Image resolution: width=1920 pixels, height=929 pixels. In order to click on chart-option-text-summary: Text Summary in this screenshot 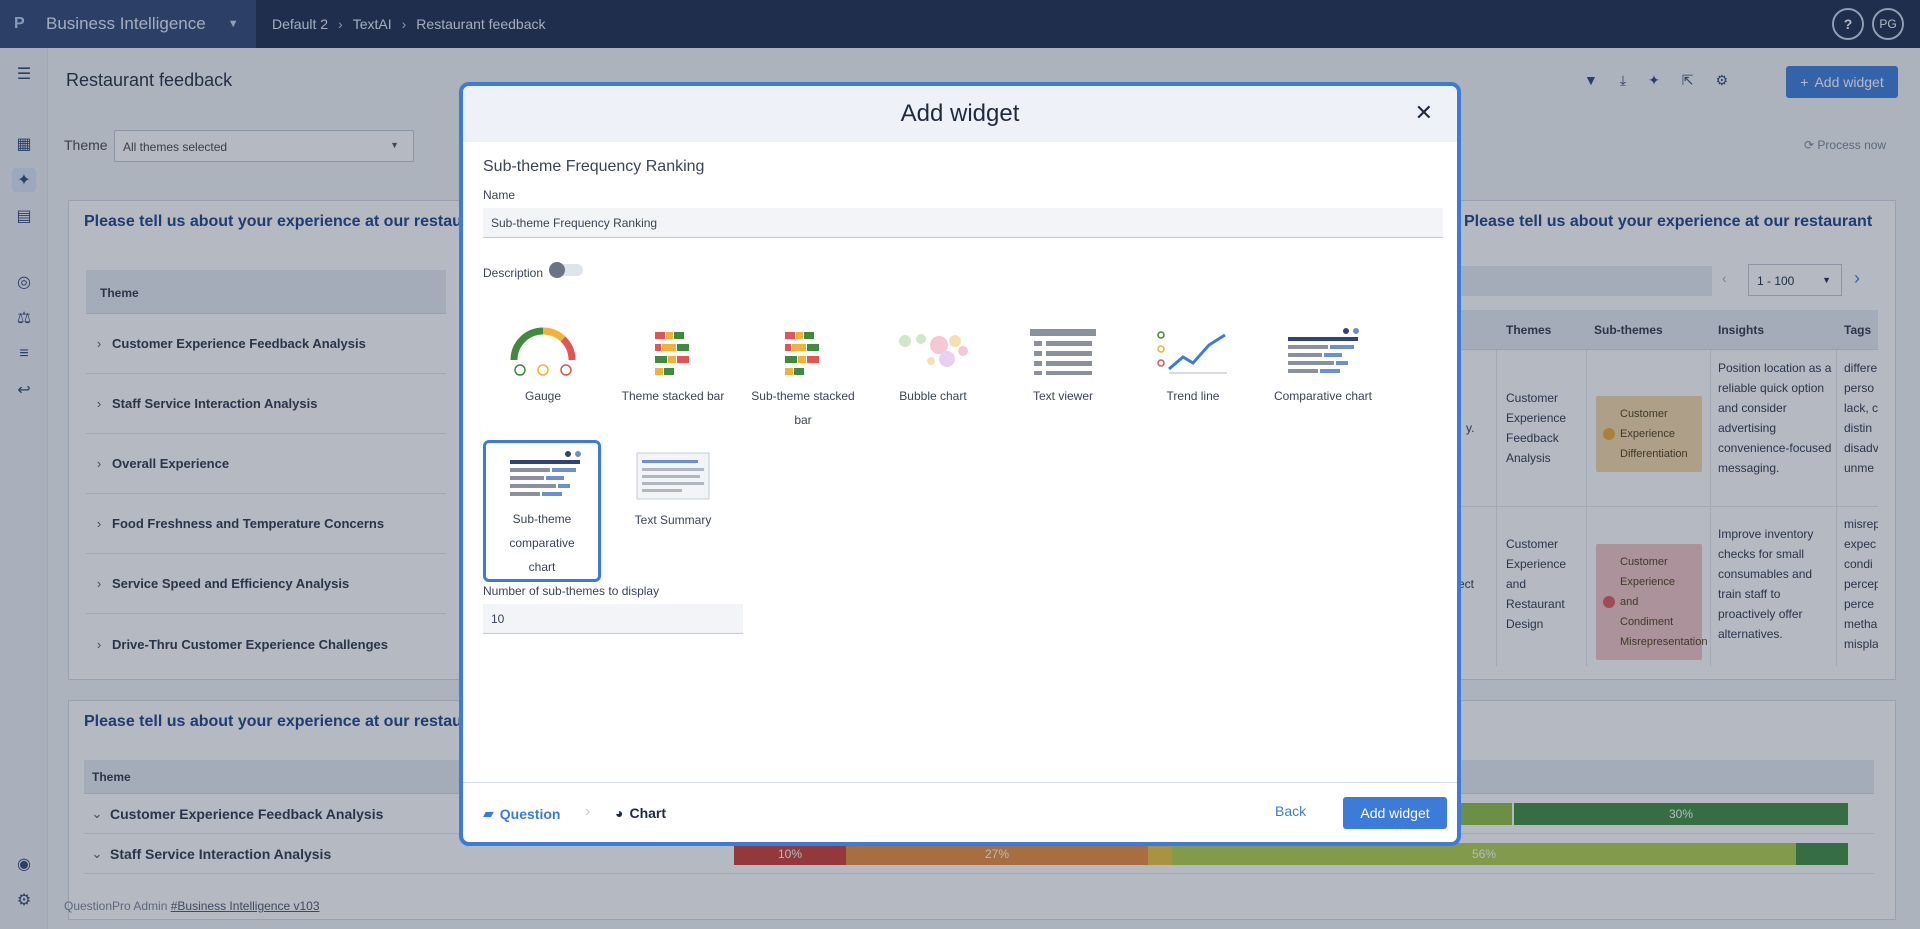, I will do `click(673, 488)`.